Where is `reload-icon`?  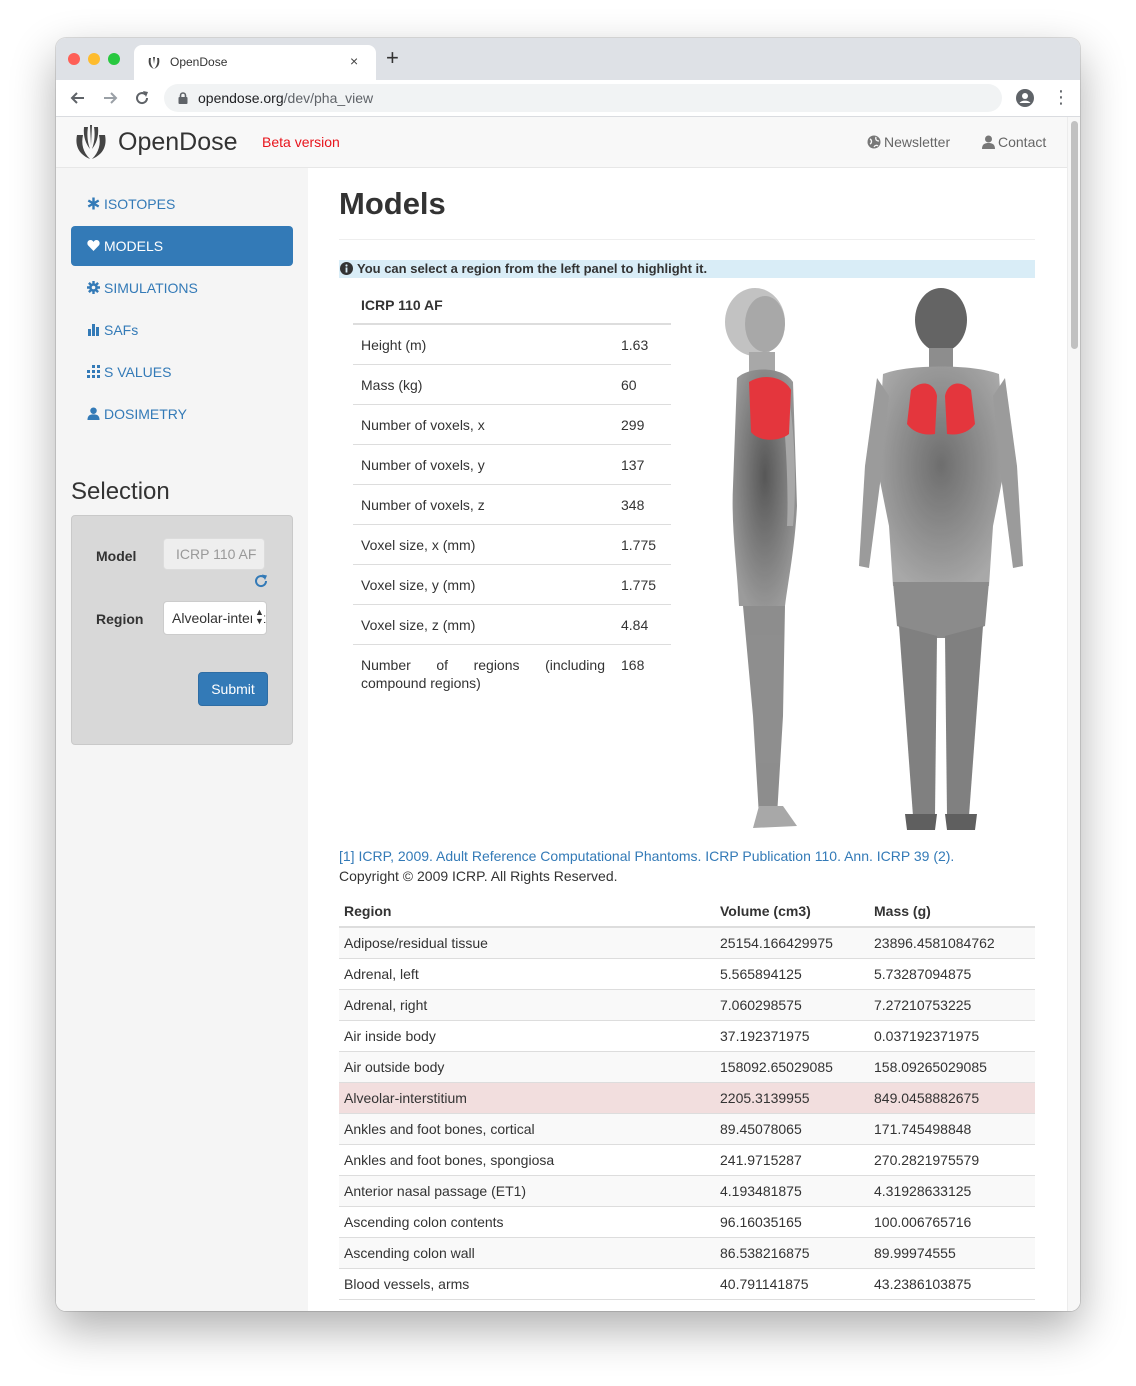
reload-icon is located at coordinates (142, 98).